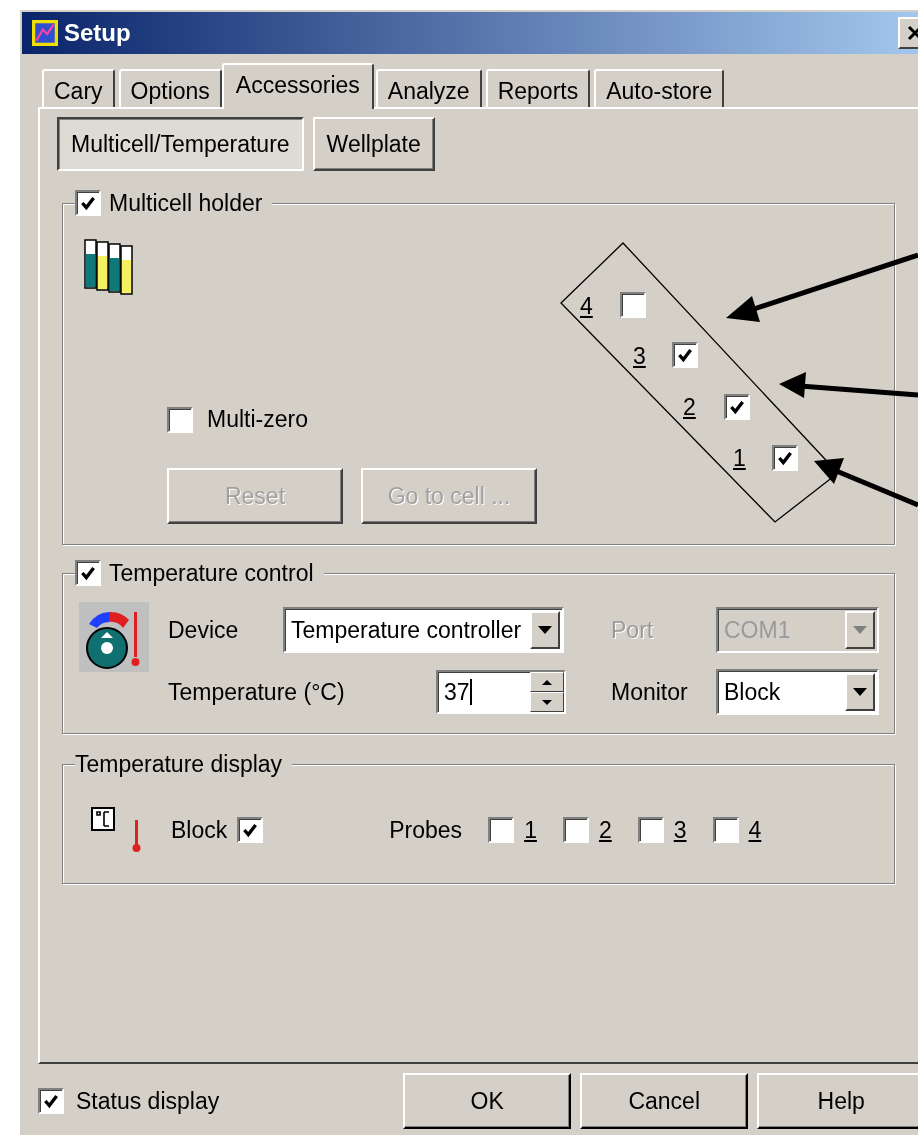 Image resolution: width=918 pixels, height=1135 pixels. I want to click on heater-dial-icon, so click(114, 637).